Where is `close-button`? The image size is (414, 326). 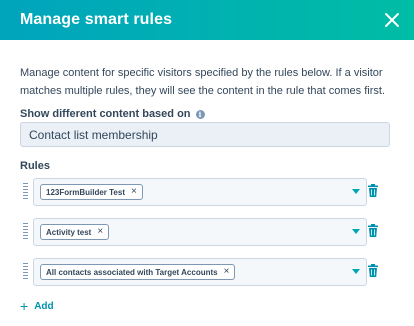
close-button is located at coordinates (392, 20).